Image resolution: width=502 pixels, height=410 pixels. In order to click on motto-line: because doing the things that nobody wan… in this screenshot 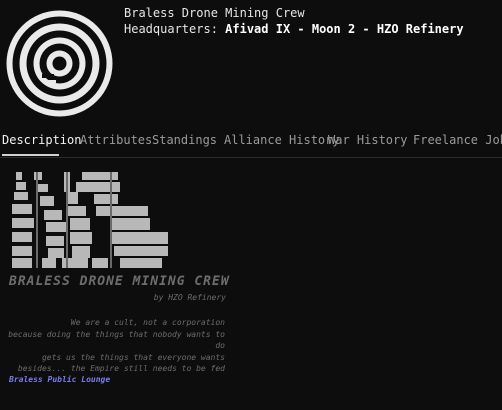, I will do `click(116, 340)`.